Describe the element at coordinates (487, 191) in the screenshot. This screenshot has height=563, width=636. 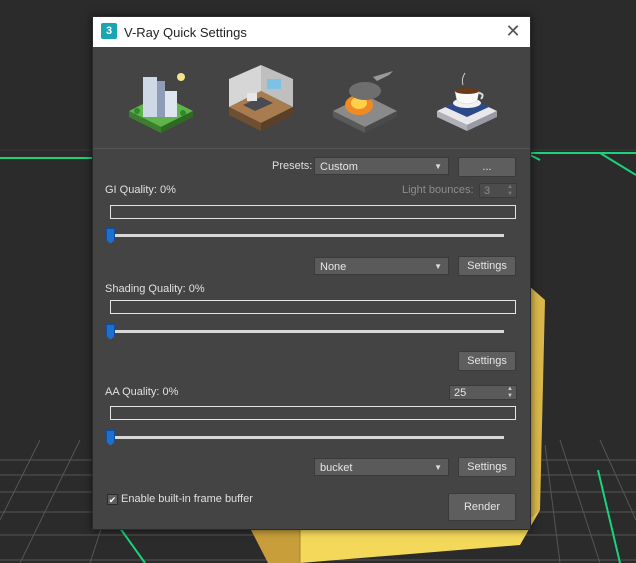
I see `light-bounces-value: 3` at that location.